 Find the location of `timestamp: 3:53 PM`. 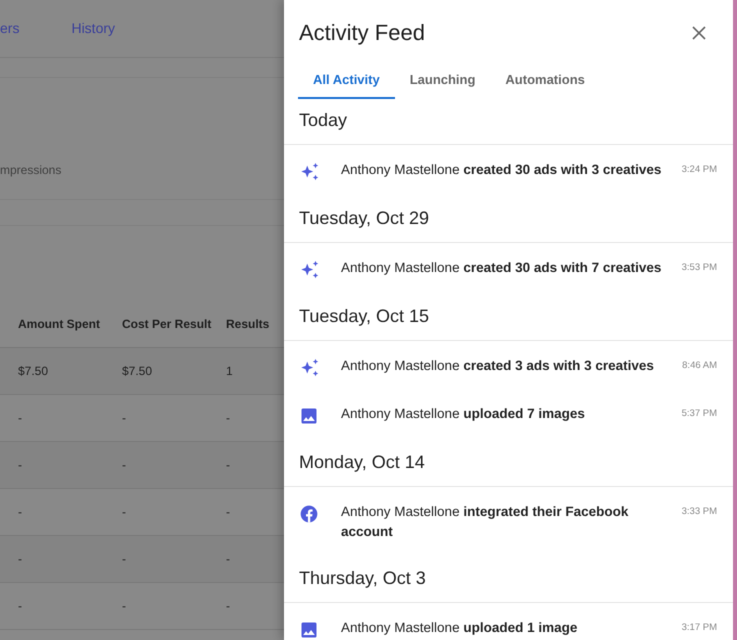

timestamp: 3:53 PM is located at coordinates (698, 268).